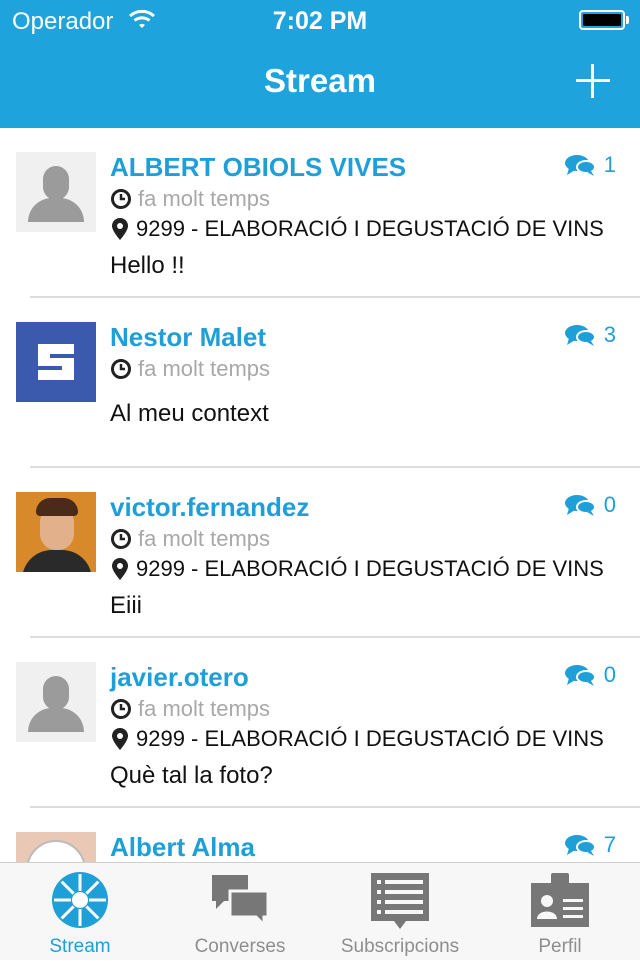 This screenshot has height=961, width=640. Describe the element at coordinates (126, 605) in the screenshot. I see `post-text: Eiii` at that location.